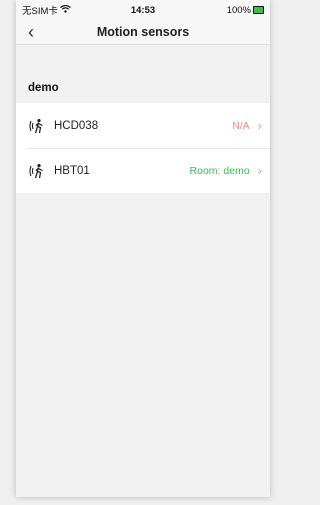 This screenshot has height=505, width=320. What do you see at coordinates (43, 88) in the screenshot?
I see `section-header: demo` at bounding box center [43, 88].